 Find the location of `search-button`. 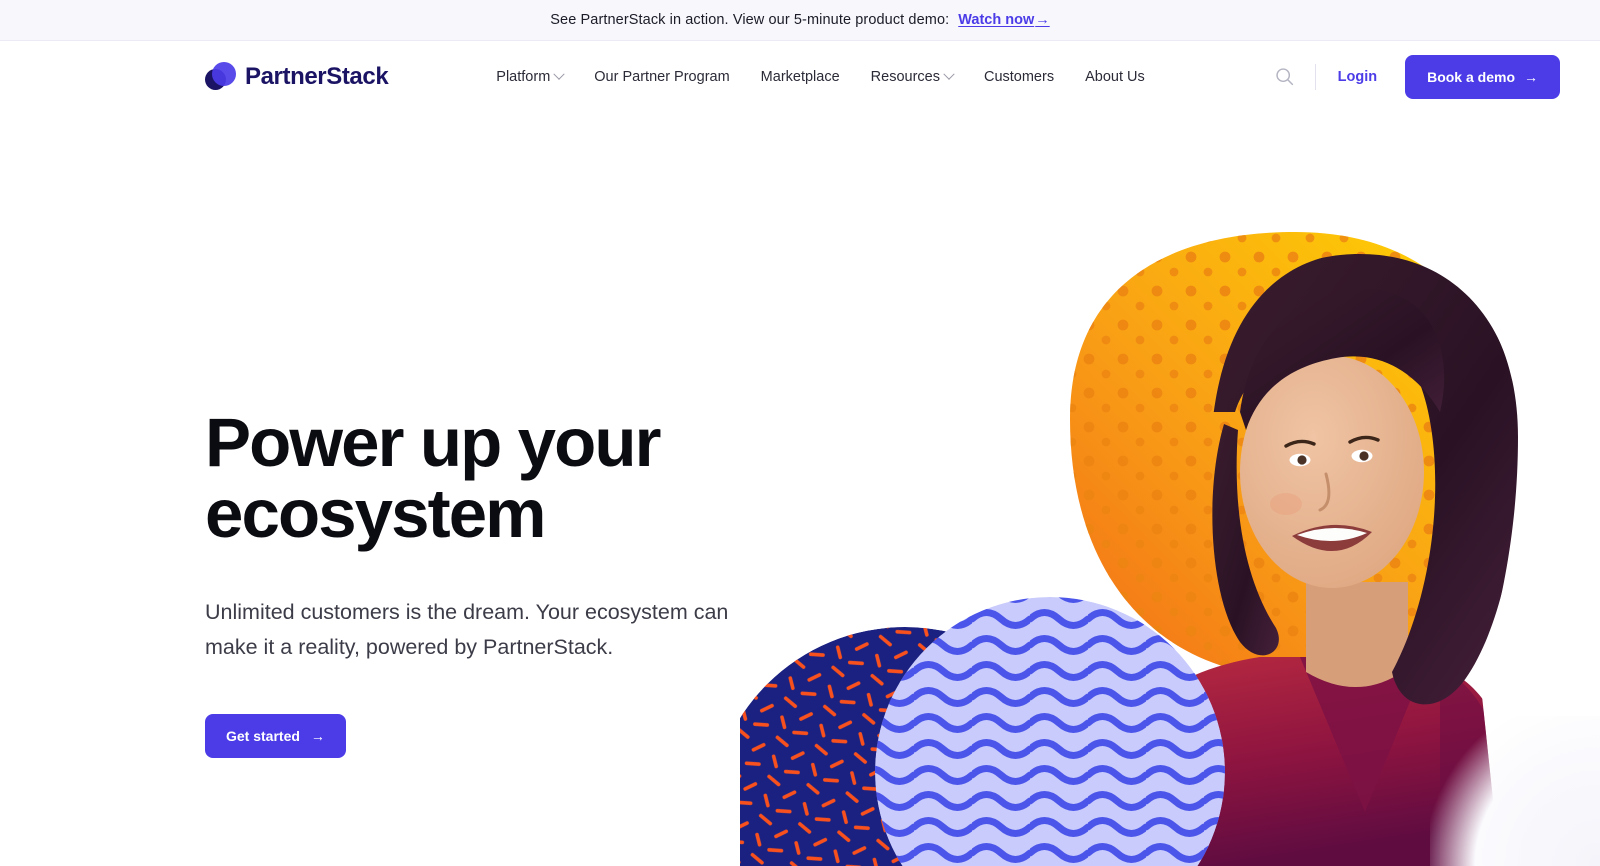

search-button is located at coordinates (1285, 77).